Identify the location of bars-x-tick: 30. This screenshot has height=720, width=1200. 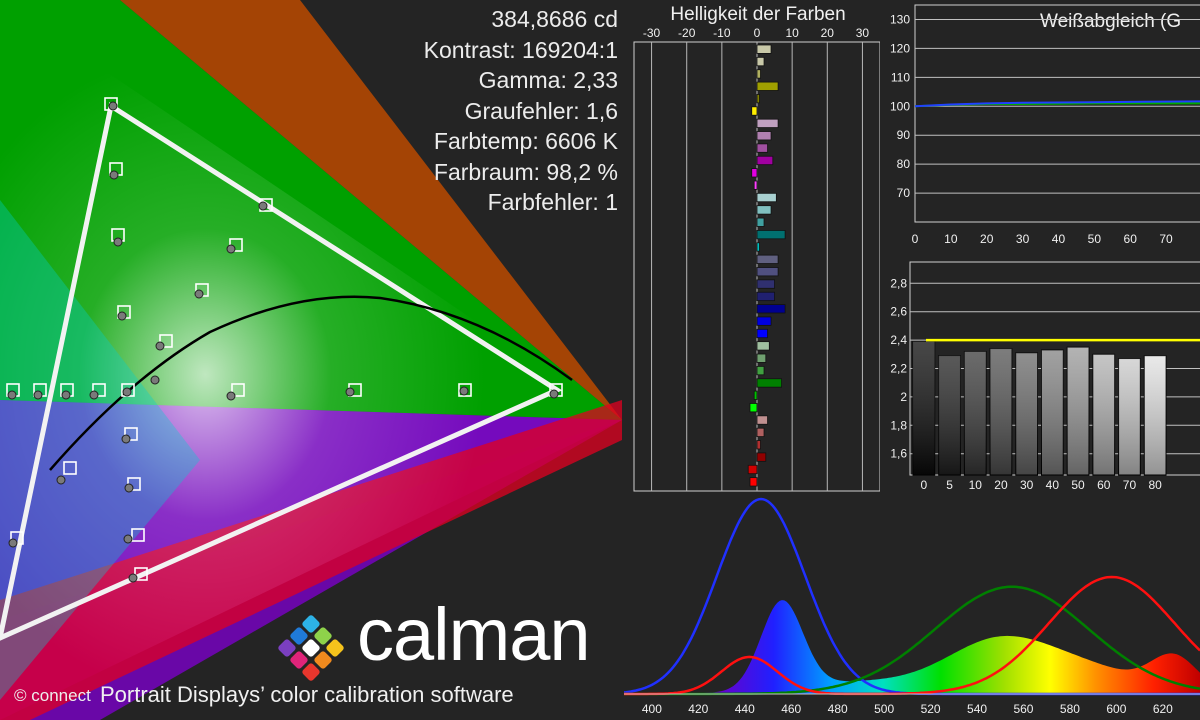
(863, 33).